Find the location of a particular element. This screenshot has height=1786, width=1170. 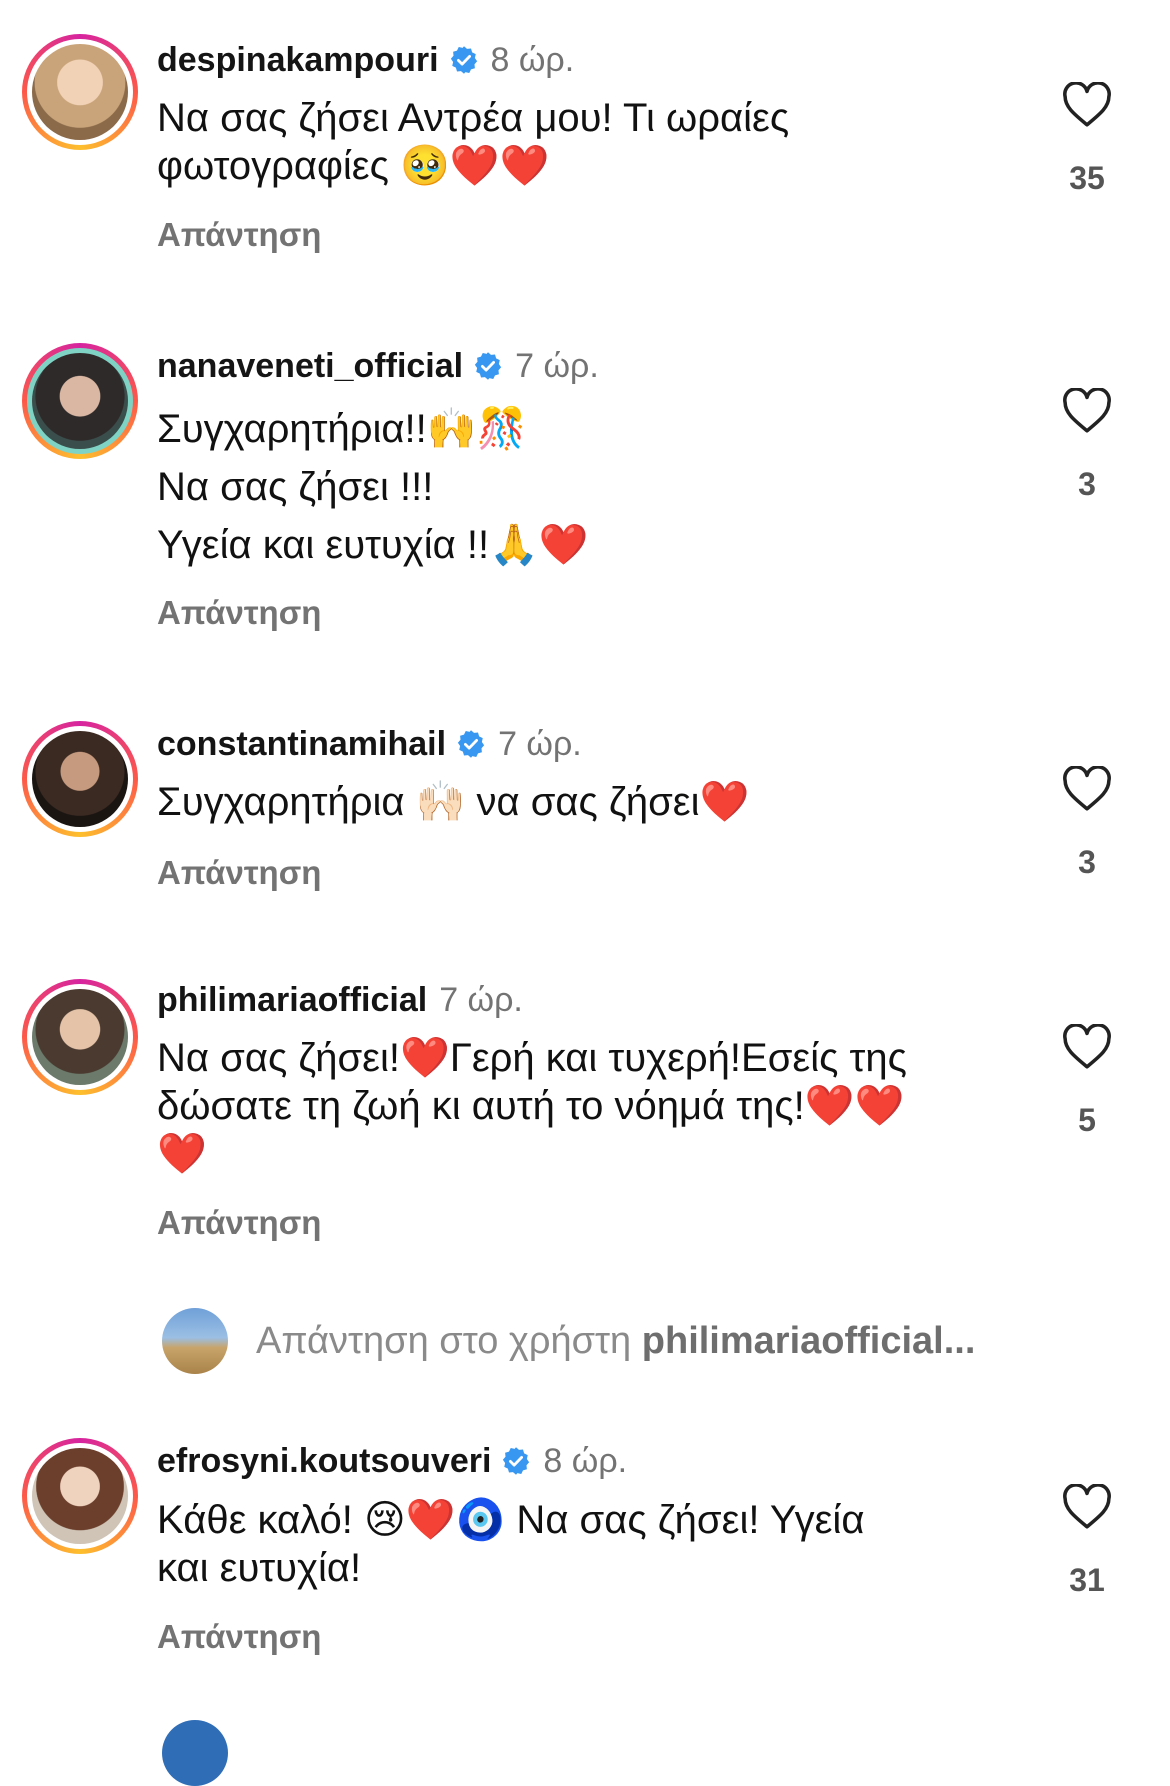

like-count: 31 is located at coordinates (1087, 1580).